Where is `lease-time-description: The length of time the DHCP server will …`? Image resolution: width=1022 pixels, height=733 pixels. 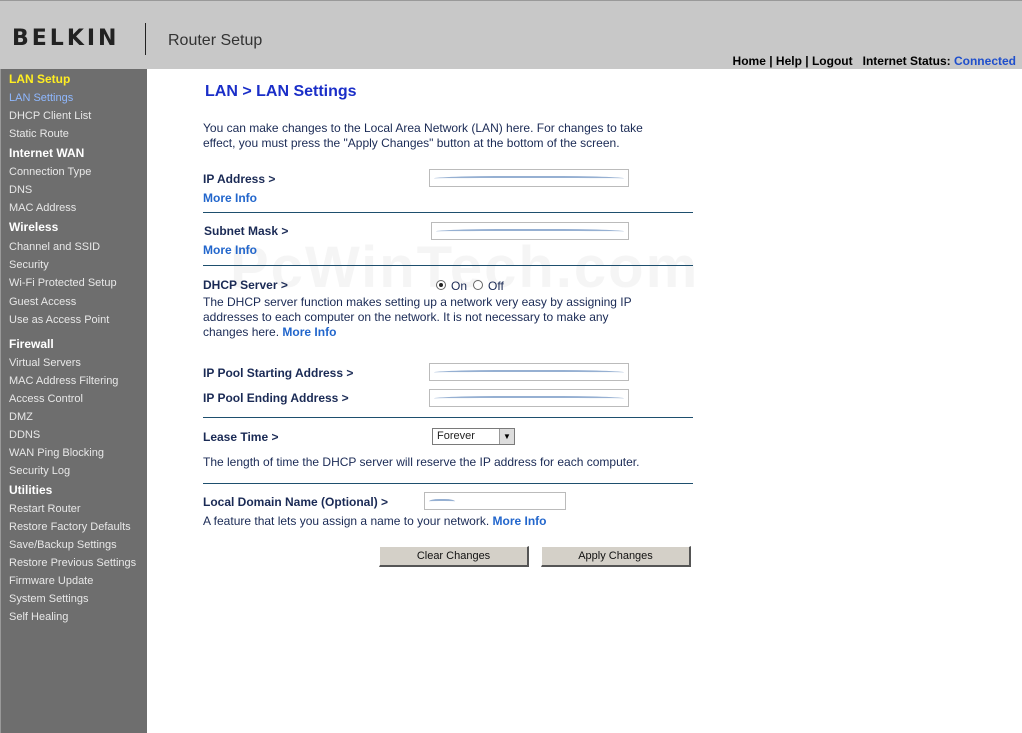 lease-time-description: The length of time the DHCP server will … is located at coordinates (421, 462).